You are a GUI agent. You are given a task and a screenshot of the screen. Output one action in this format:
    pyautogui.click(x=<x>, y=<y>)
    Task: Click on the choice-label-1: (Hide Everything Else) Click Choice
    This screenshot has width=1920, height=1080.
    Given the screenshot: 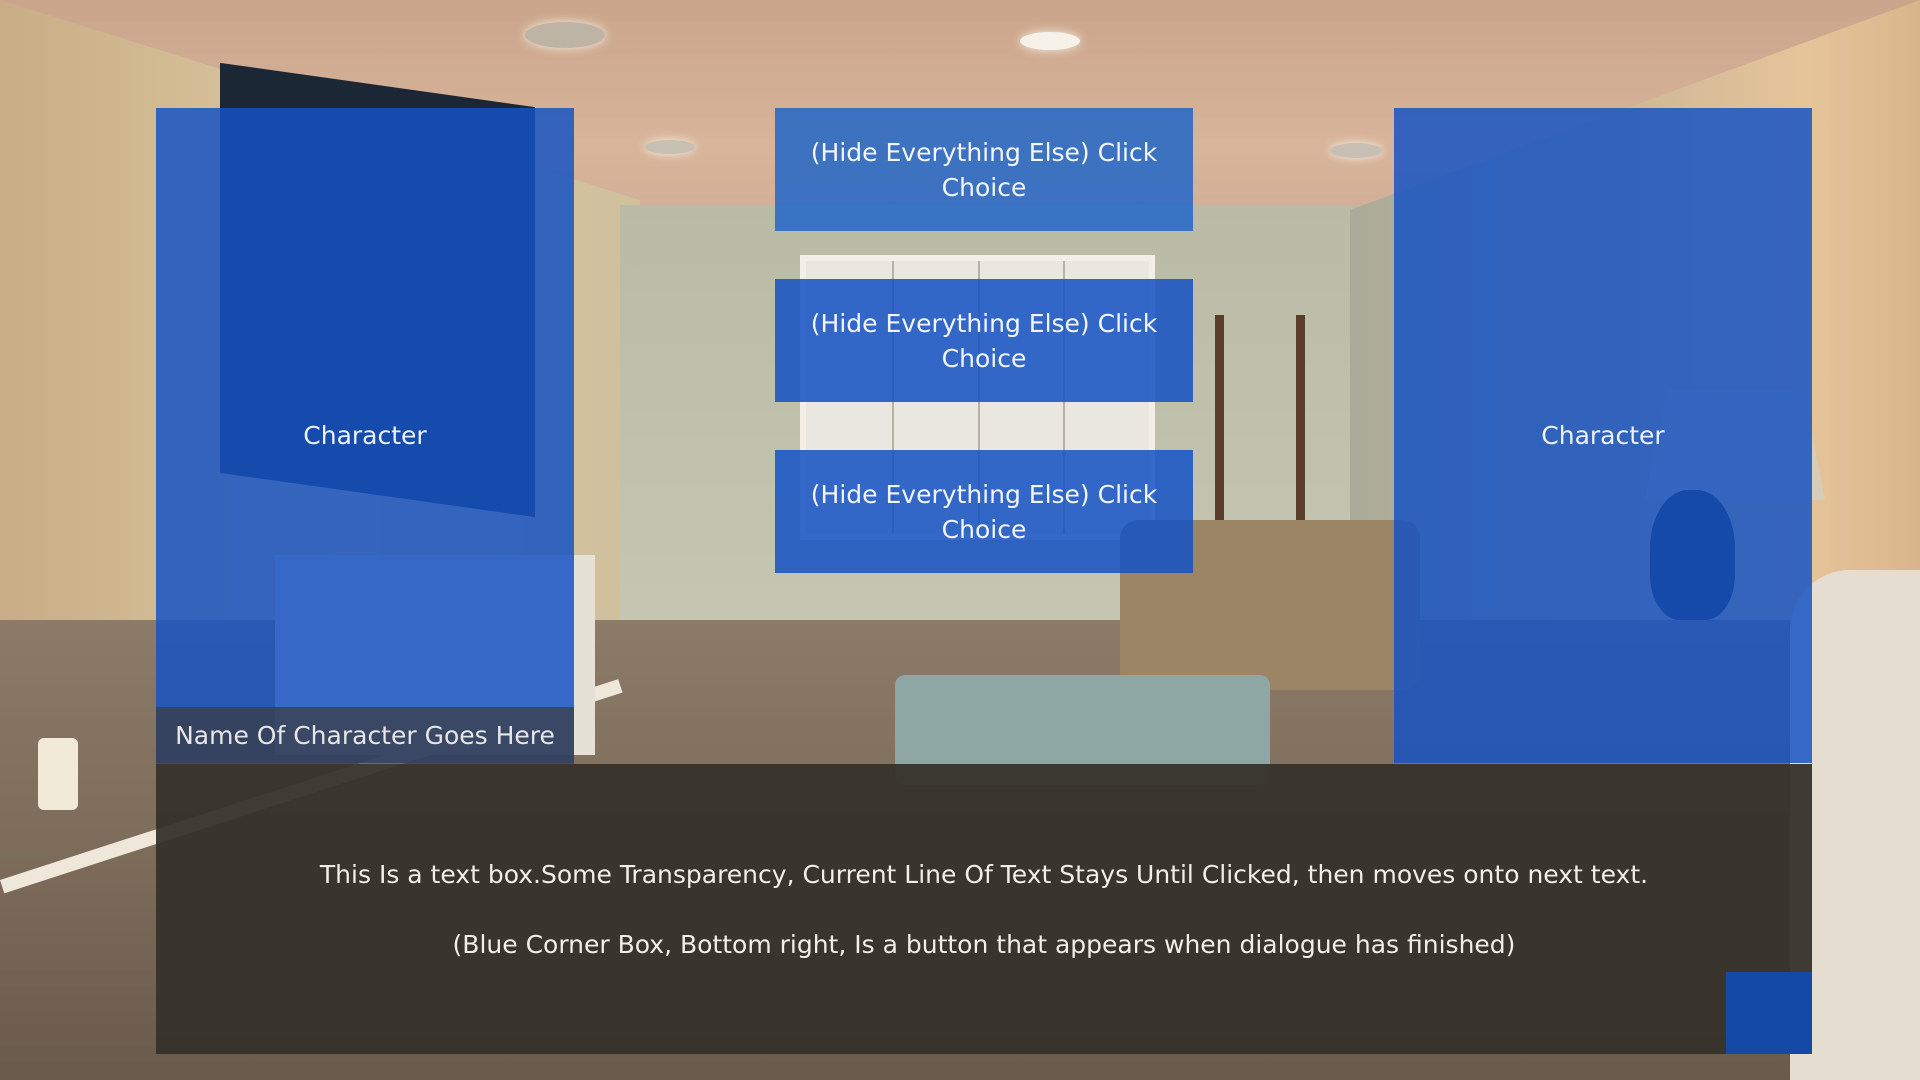 What is the action you would take?
    pyautogui.click(x=984, y=169)
    